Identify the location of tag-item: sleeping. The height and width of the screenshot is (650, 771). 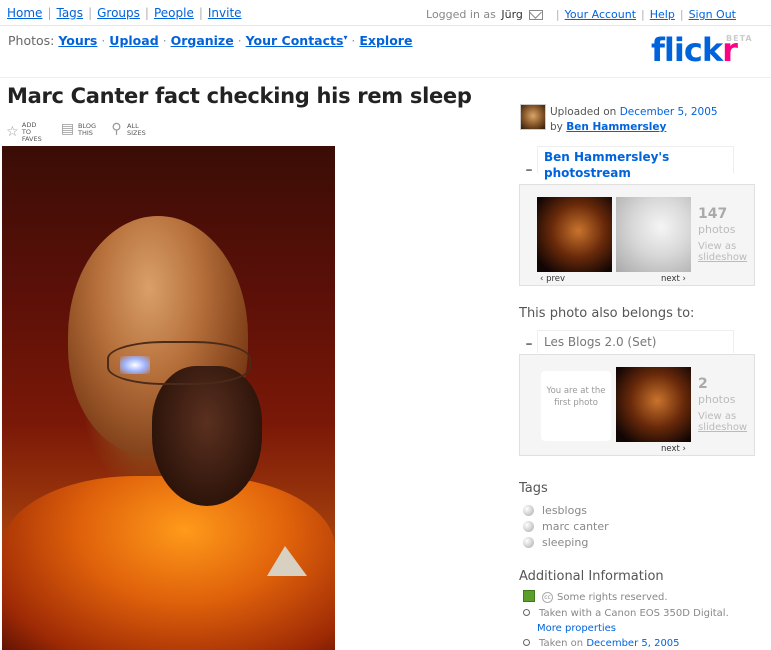
(555, 542).